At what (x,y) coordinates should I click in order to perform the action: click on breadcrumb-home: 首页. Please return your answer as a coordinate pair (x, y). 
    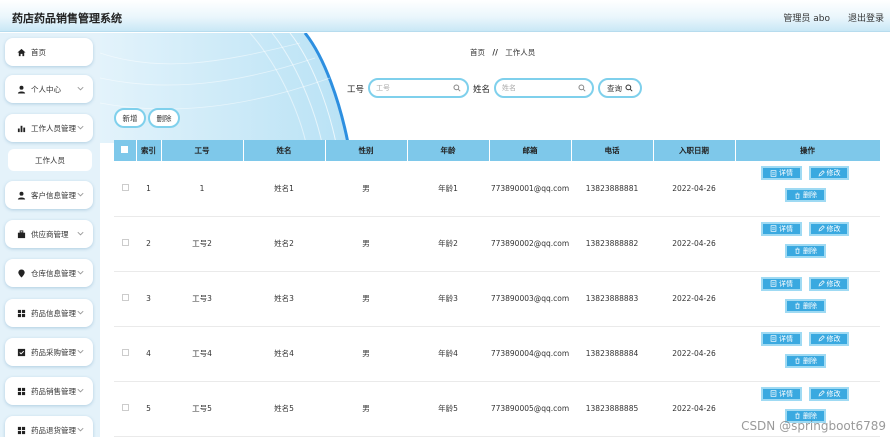
    Looking at the image, I should click on (477, 52).